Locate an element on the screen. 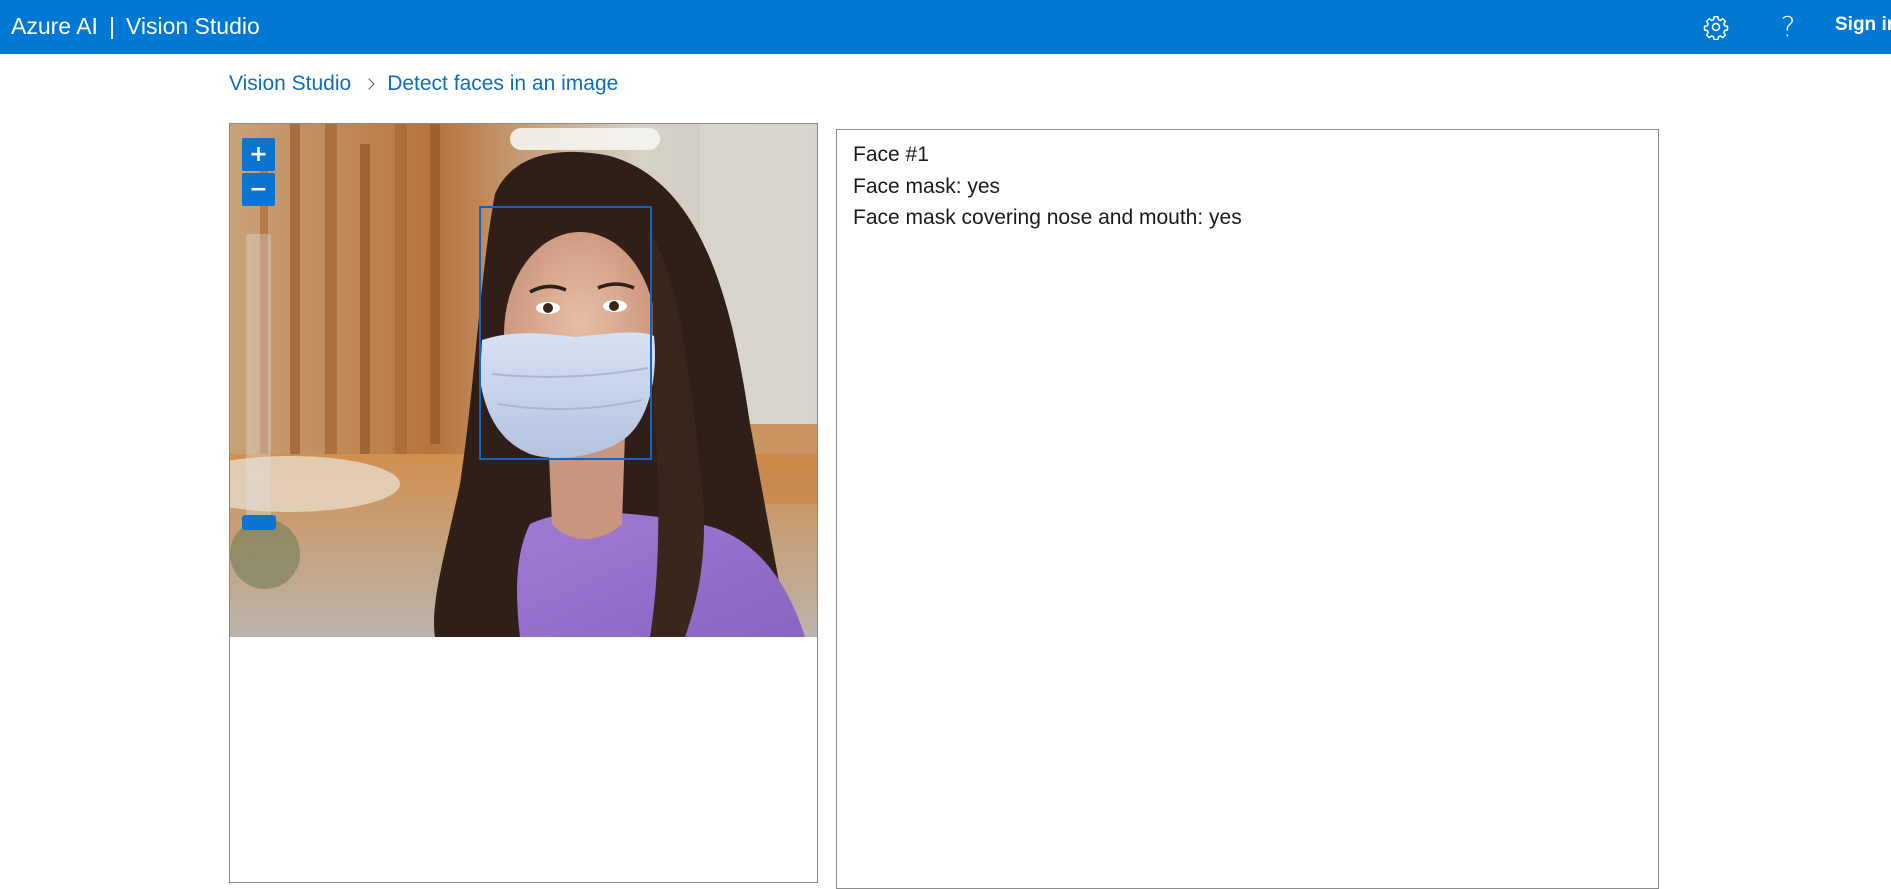 The image size is (1891, 889). brand-name: Azure AI is located at coordinates (54, 26).